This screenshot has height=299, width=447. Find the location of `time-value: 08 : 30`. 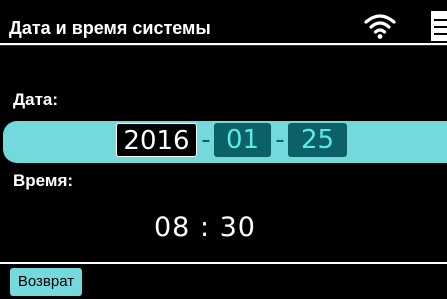

time-value: 08 : 30 is located at coordinates (205, 228).